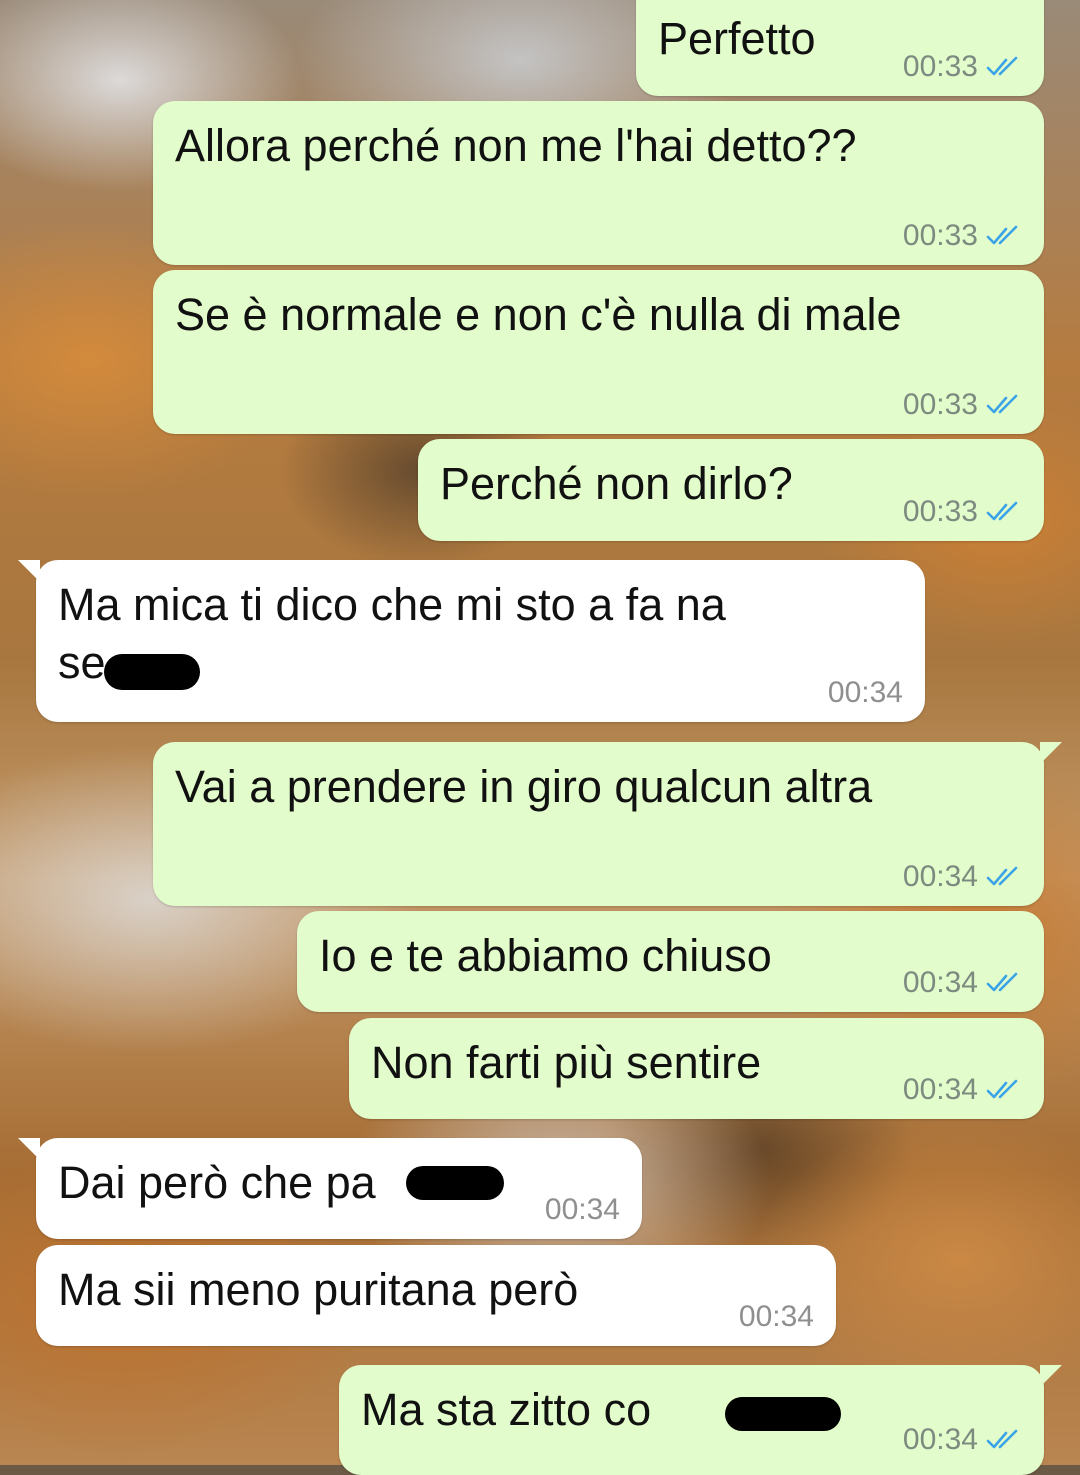  I want to click on incoming-message: Dai però che pa 00:34, so click(330, 1188).